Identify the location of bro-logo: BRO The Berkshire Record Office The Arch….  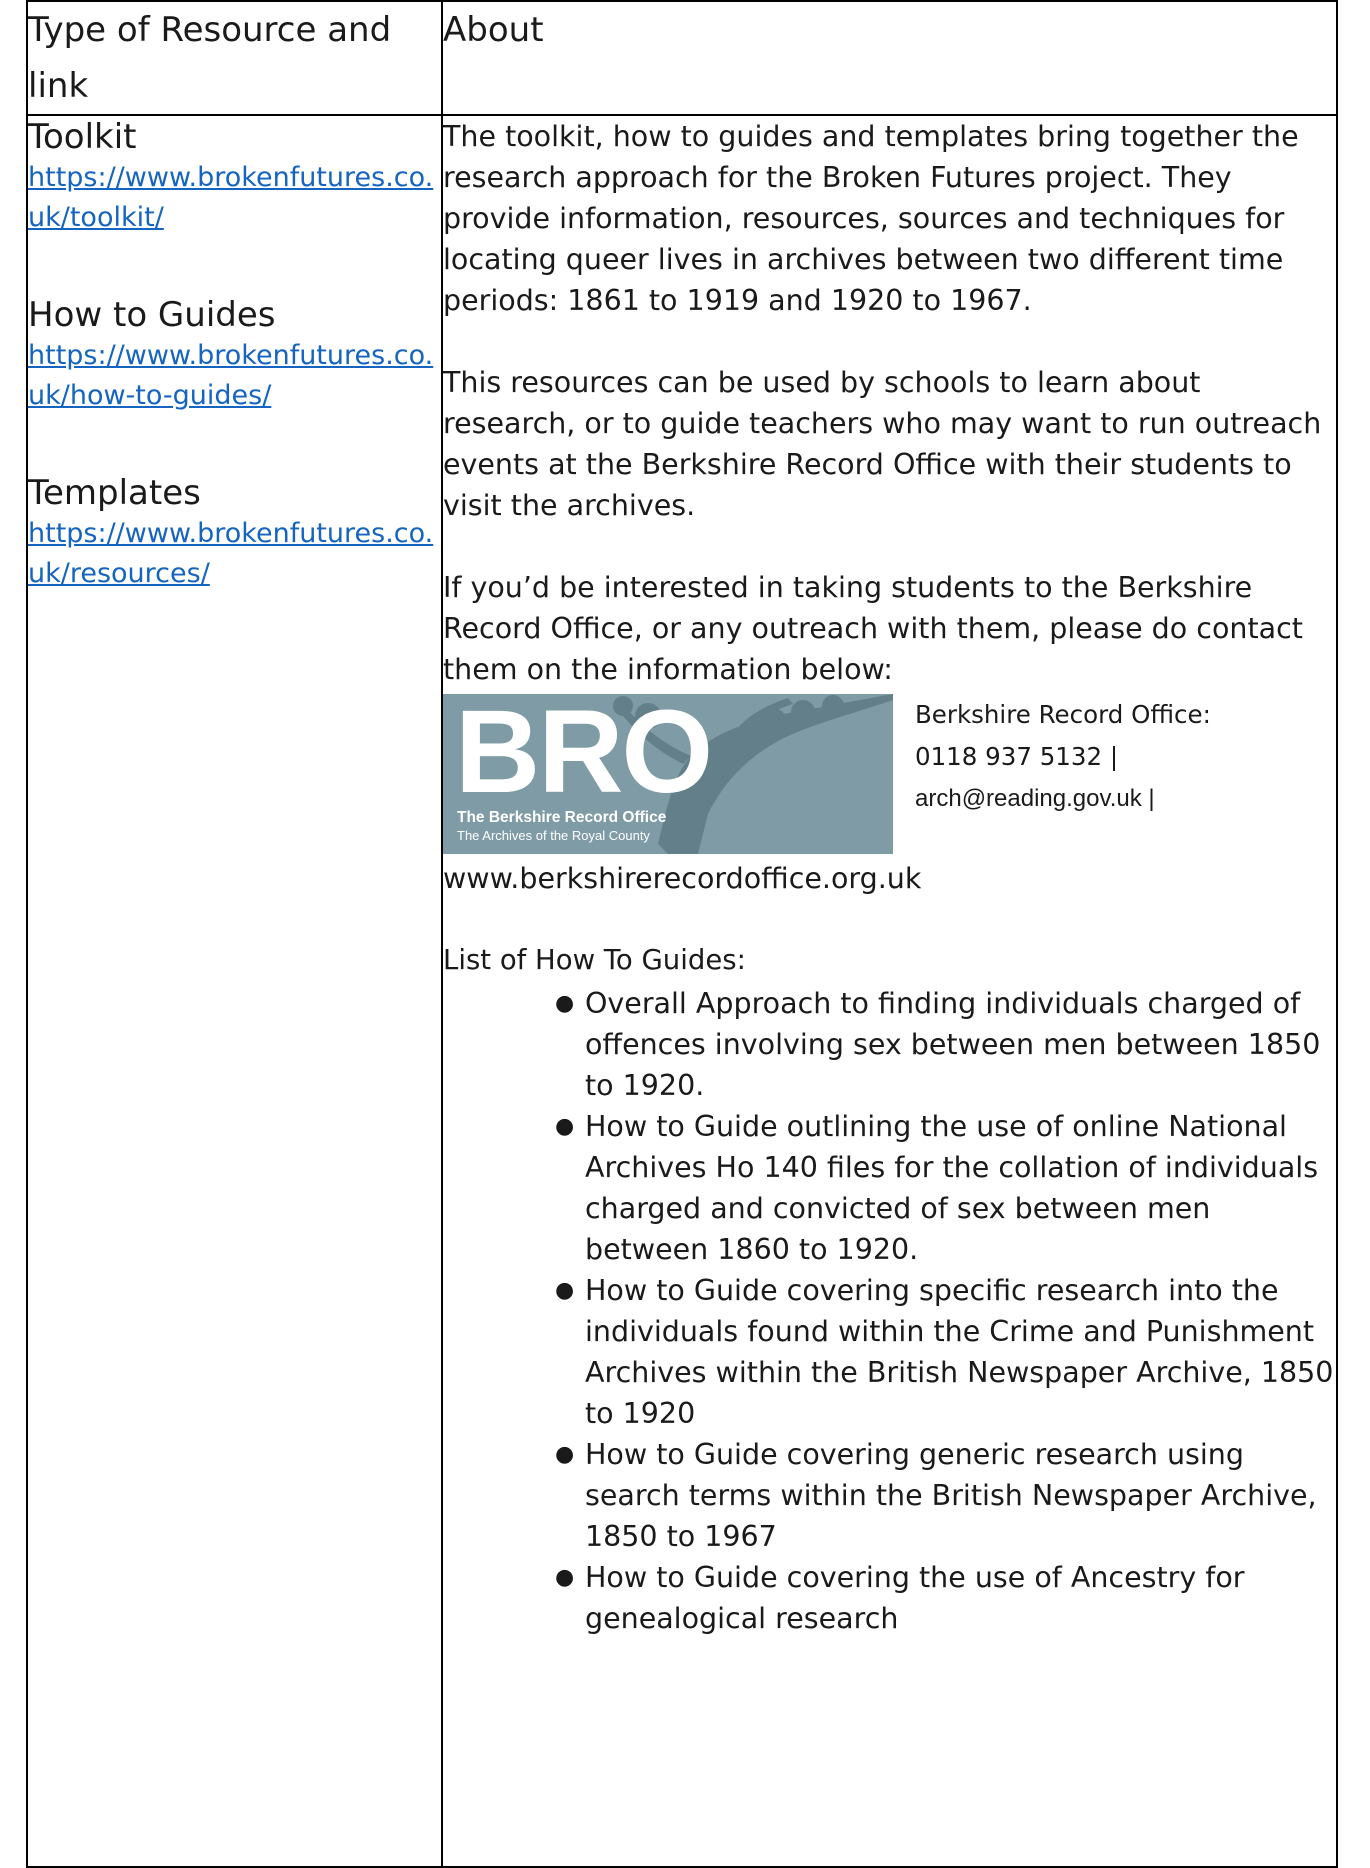
(668, 770).